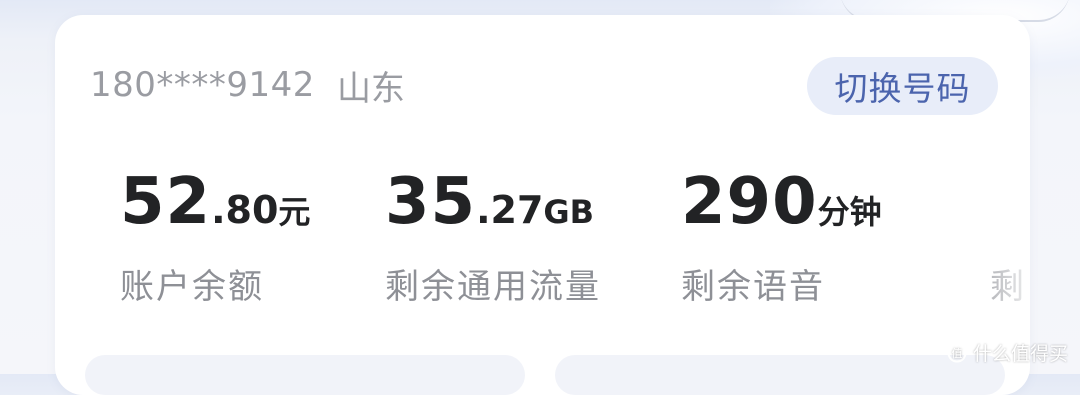  What do you see at coordinates (294, 212) in the screenshot?
I see `stat-balance-unit: 元` at bounding box center [294, 212].